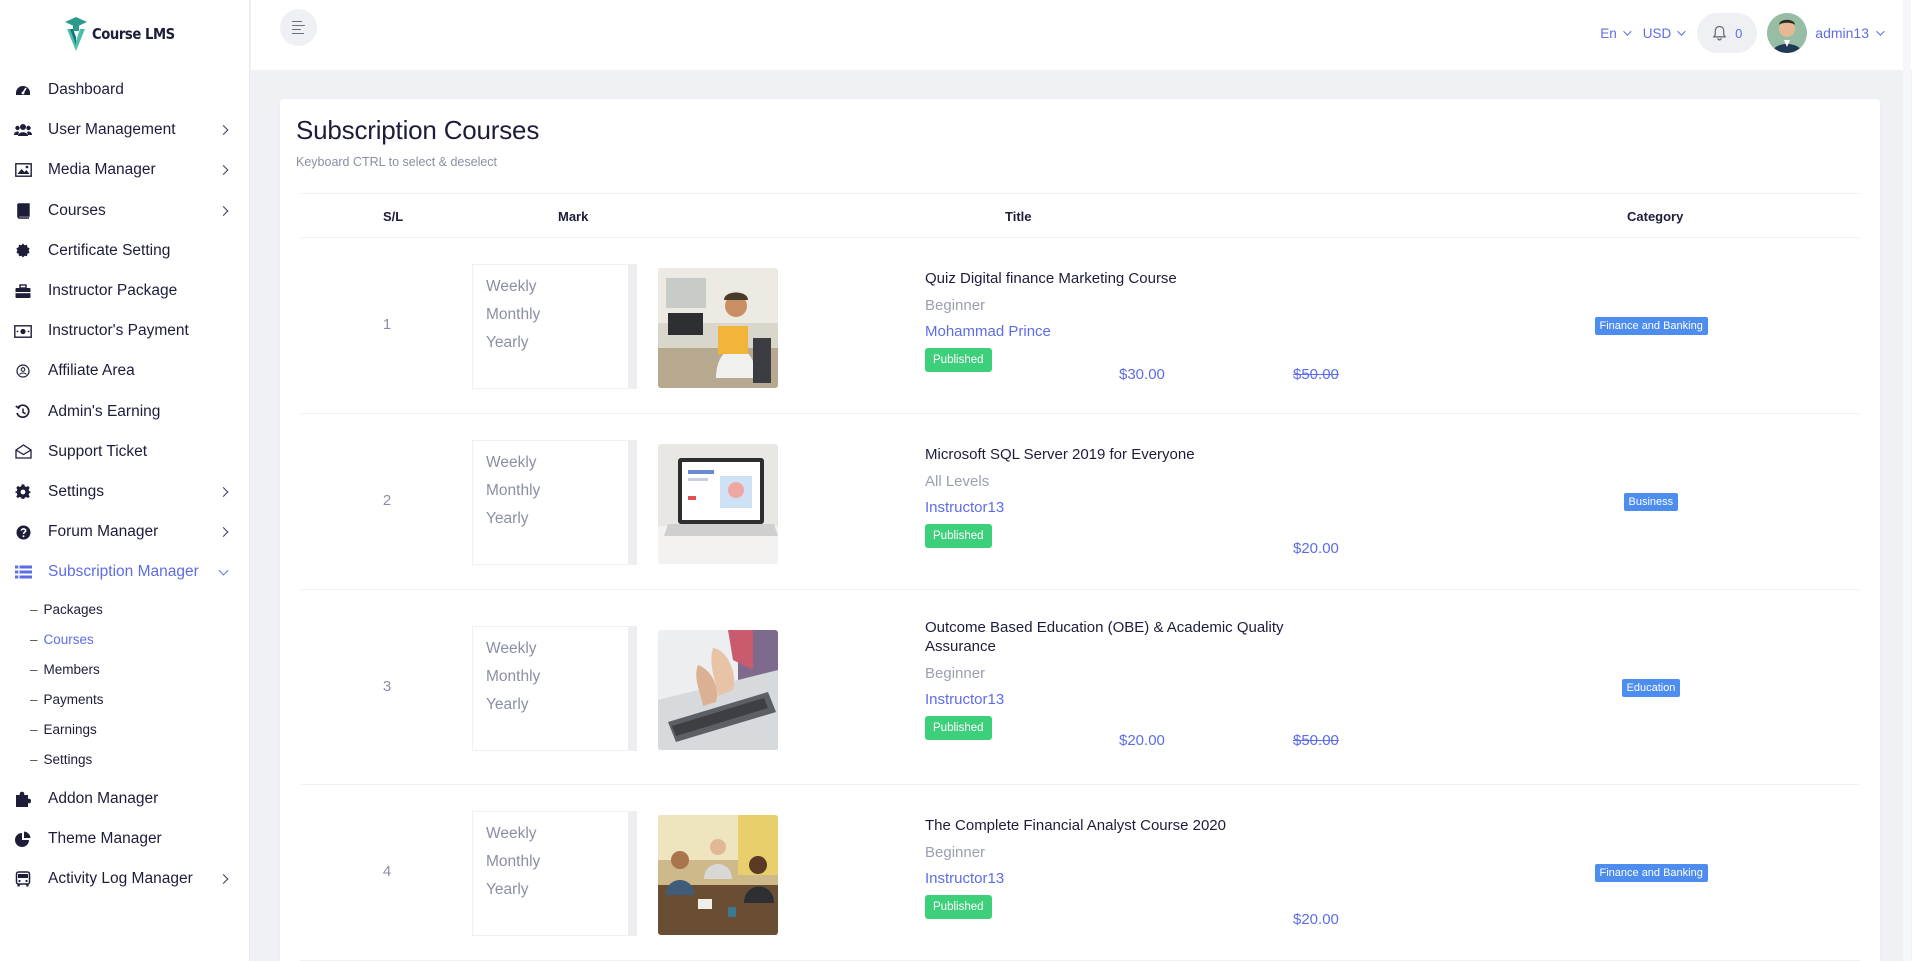 This screenshot has height=961, width=1912. Describe the element at coordinates (23, 130) in the screenshot. I see `users-icon` at that location.